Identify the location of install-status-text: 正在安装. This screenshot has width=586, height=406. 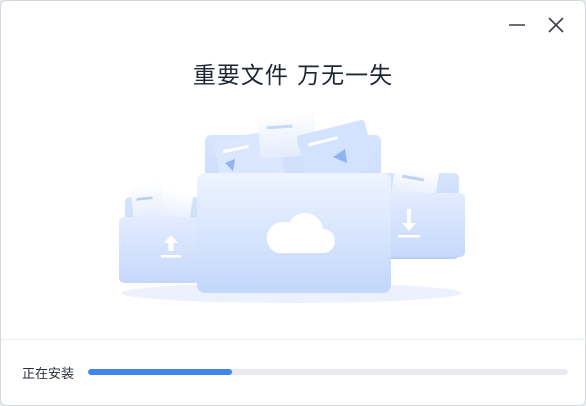
(48, 374).